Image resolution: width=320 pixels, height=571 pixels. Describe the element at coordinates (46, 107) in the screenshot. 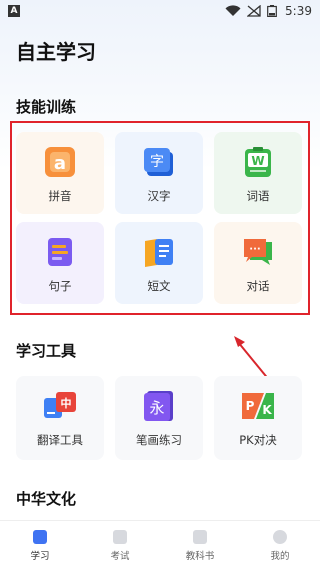

I see `section-title-skills: 技能训练` at that location.